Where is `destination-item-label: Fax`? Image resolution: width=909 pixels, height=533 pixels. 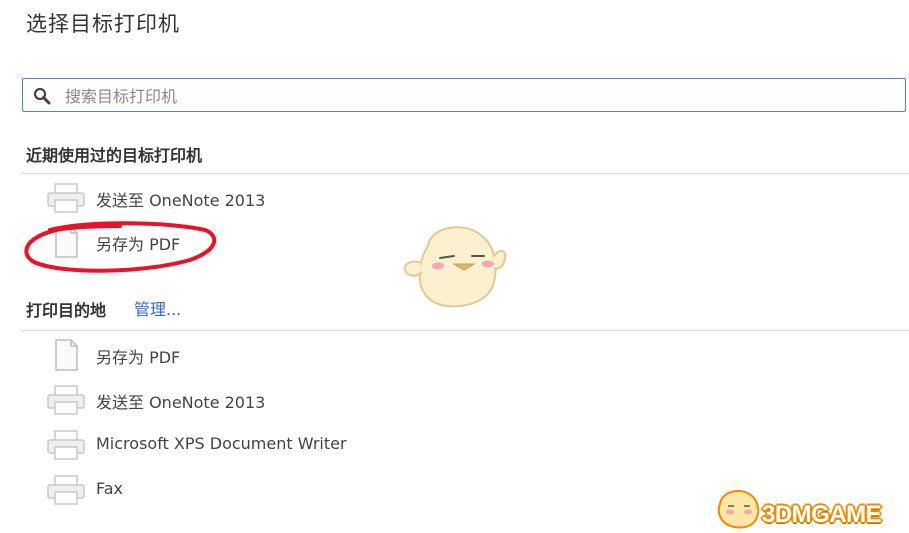 destination-item-label: Fax is located at coordinates (110, 488).